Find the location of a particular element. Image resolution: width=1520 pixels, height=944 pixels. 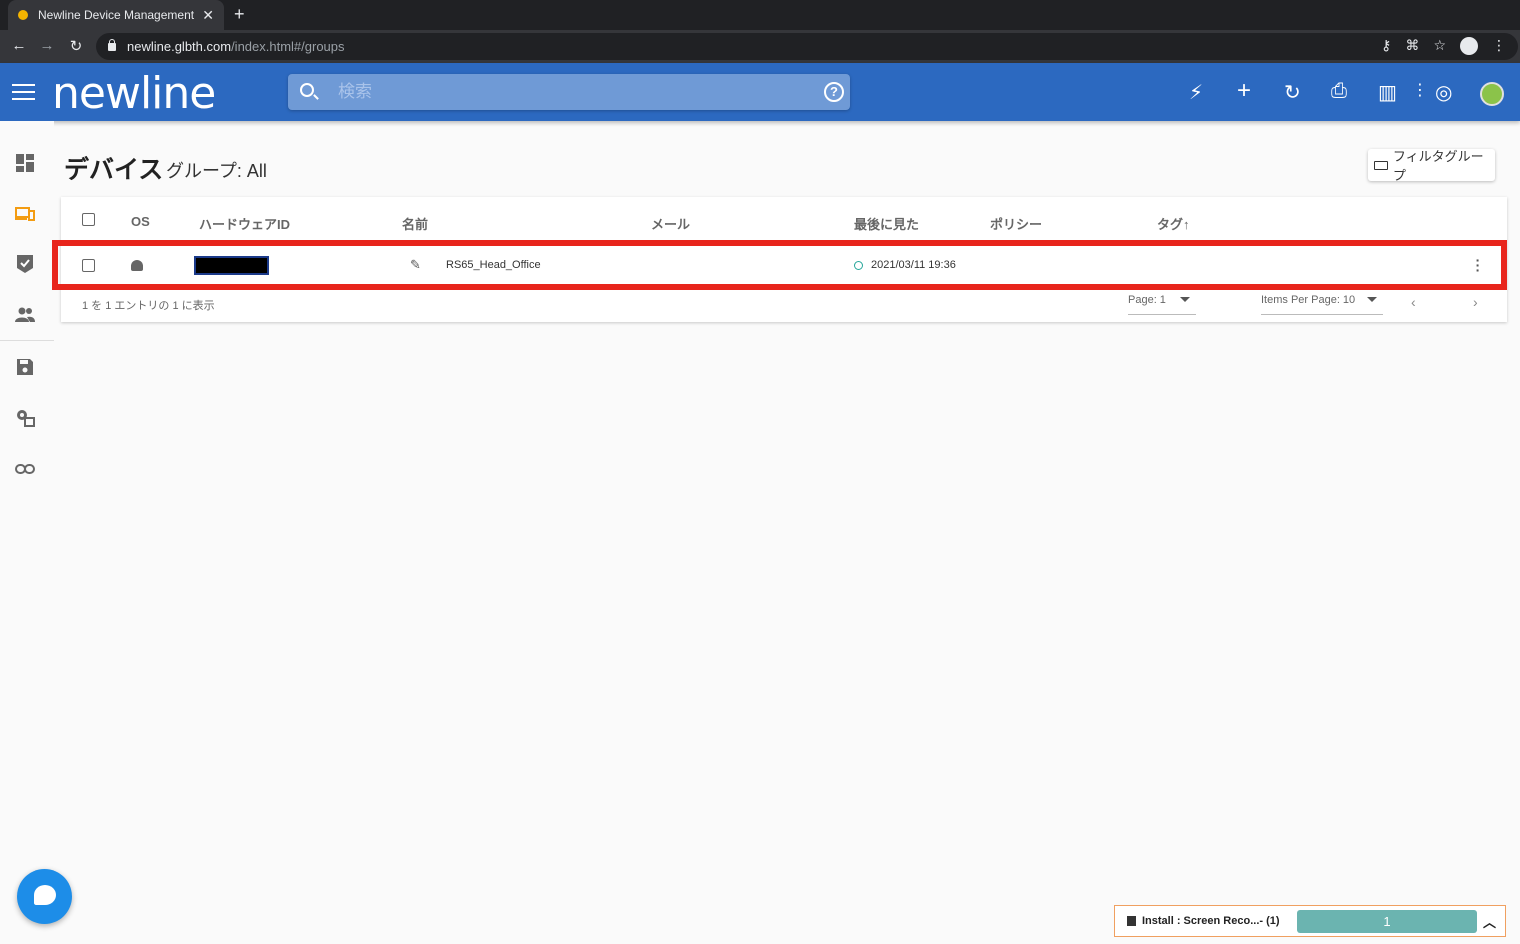

column-os: OS is located at coordinates (140, 221).